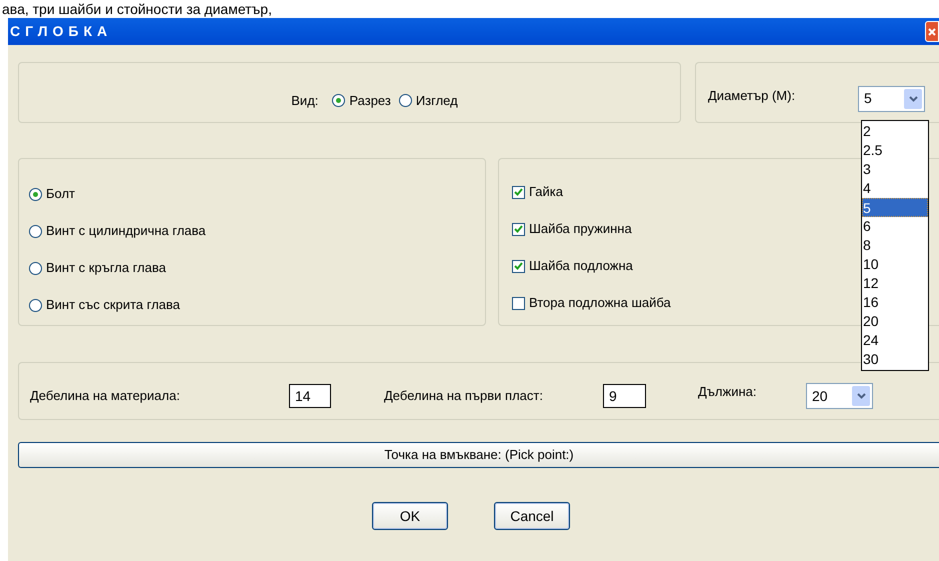 Image resolution: width=939 pixels, height=561 pixels. Describe the element at coordinates (410, 516) in the screenshot. I see `dialog-button: OK` at that location.